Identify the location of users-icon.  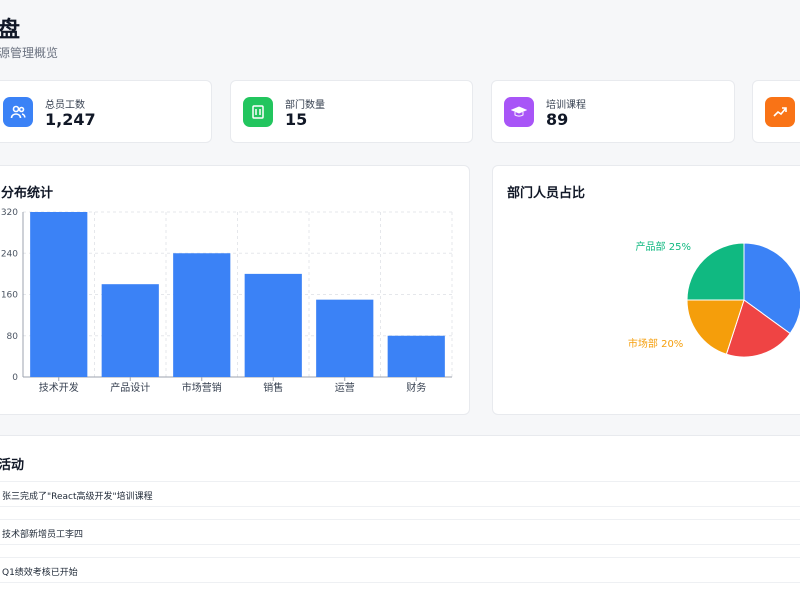
(18, 112).